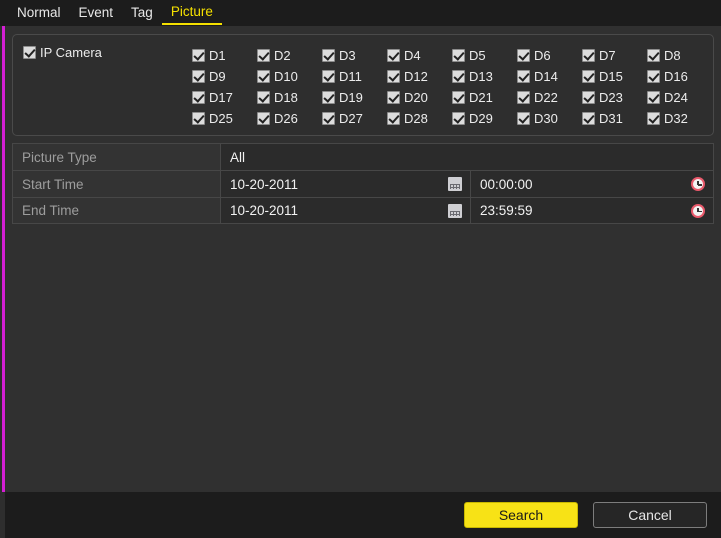  I want to click on channel-checkbox-d30: D30, so click(549, 118).